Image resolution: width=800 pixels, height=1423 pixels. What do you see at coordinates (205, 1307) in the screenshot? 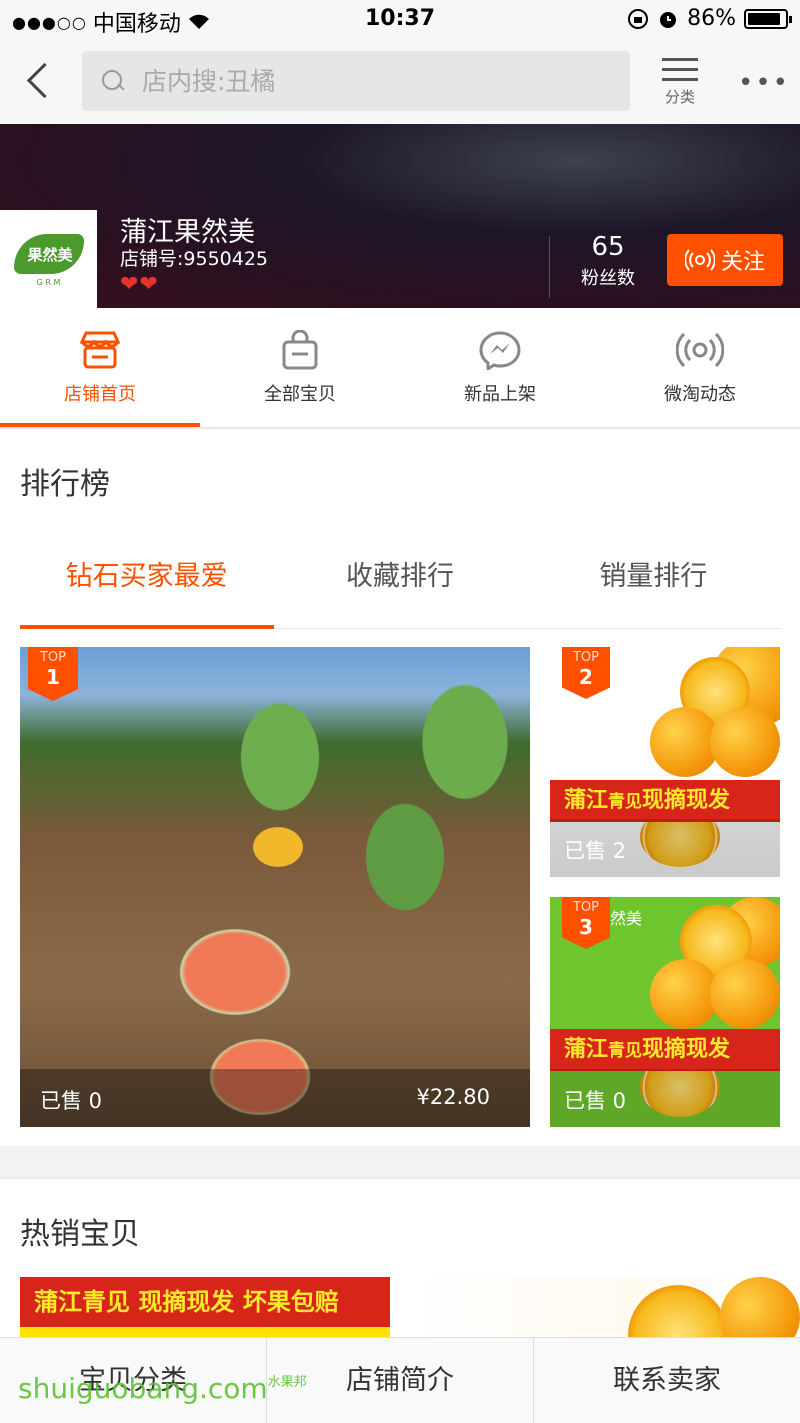
I see `hot-item-banner: 蒲江青见 现摘现发 坏果包赔` at bounding box center [205, 1307].